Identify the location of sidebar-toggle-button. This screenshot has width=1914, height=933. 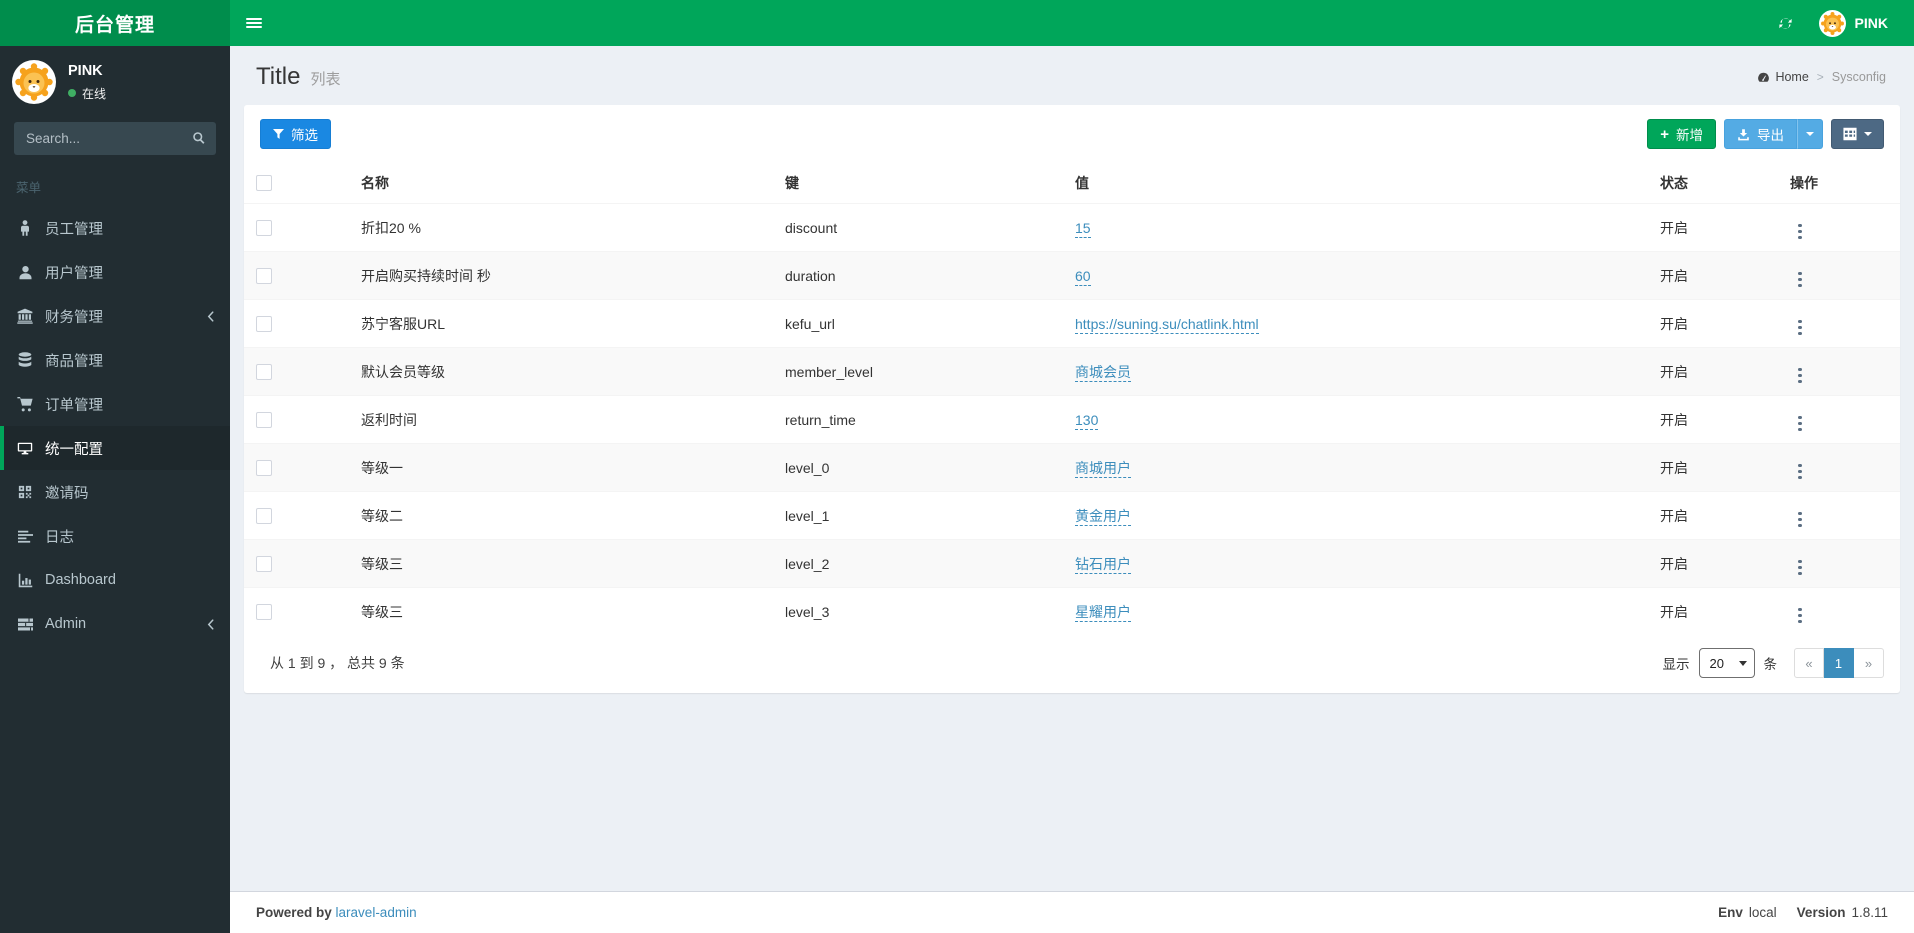
(254, 23).